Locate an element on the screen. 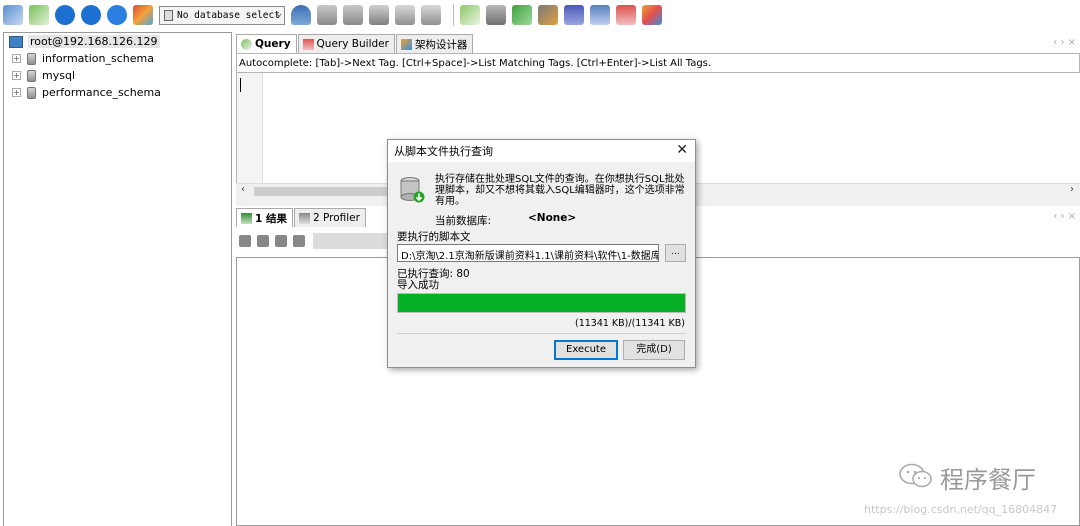 The image size is (1080, 526). new-connection-icon is located at coordinates (39, 15).